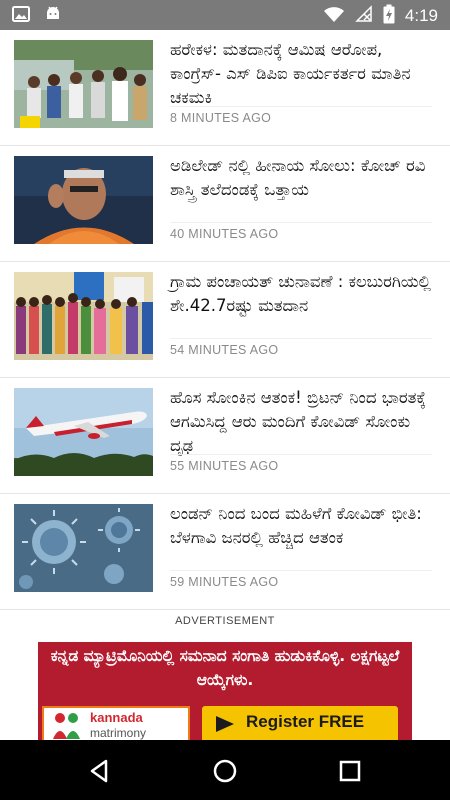  I want to click on news-thumbnail-coach, so click(83, 200).